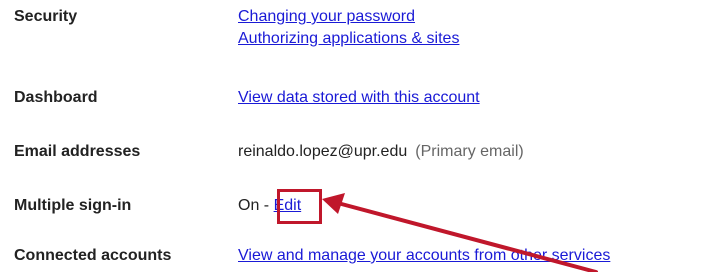 The height and width of the screenshot is (272, 702). I want to click on dashboard-label: Dashboard, so click(56, 97).